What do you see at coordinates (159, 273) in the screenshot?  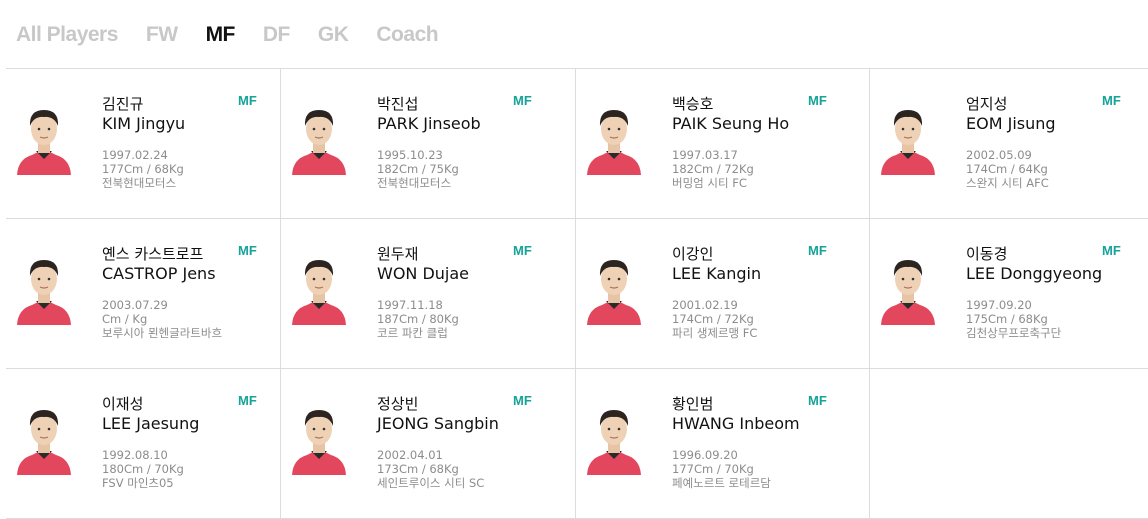 I see `player-name-en: CASTROP Jens` at bounding box center [159, 273].